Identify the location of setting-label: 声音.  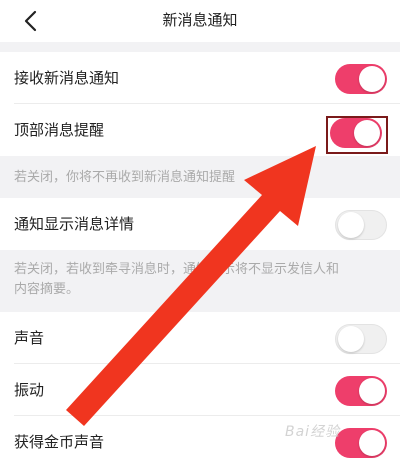
(29, 338).